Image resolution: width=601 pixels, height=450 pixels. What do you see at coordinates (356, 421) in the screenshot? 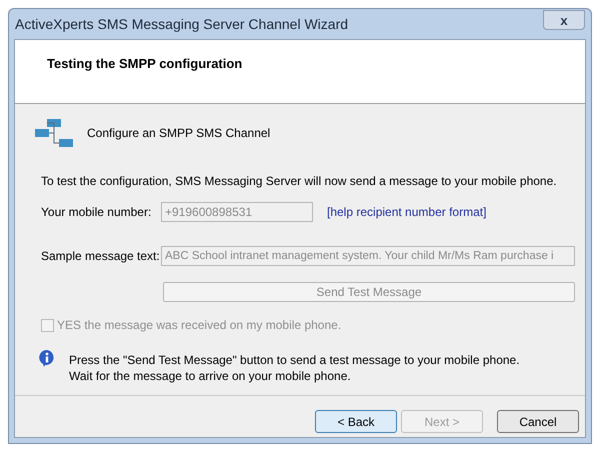
I see `wizard-button: < Back` at bounding box center [356, 421].